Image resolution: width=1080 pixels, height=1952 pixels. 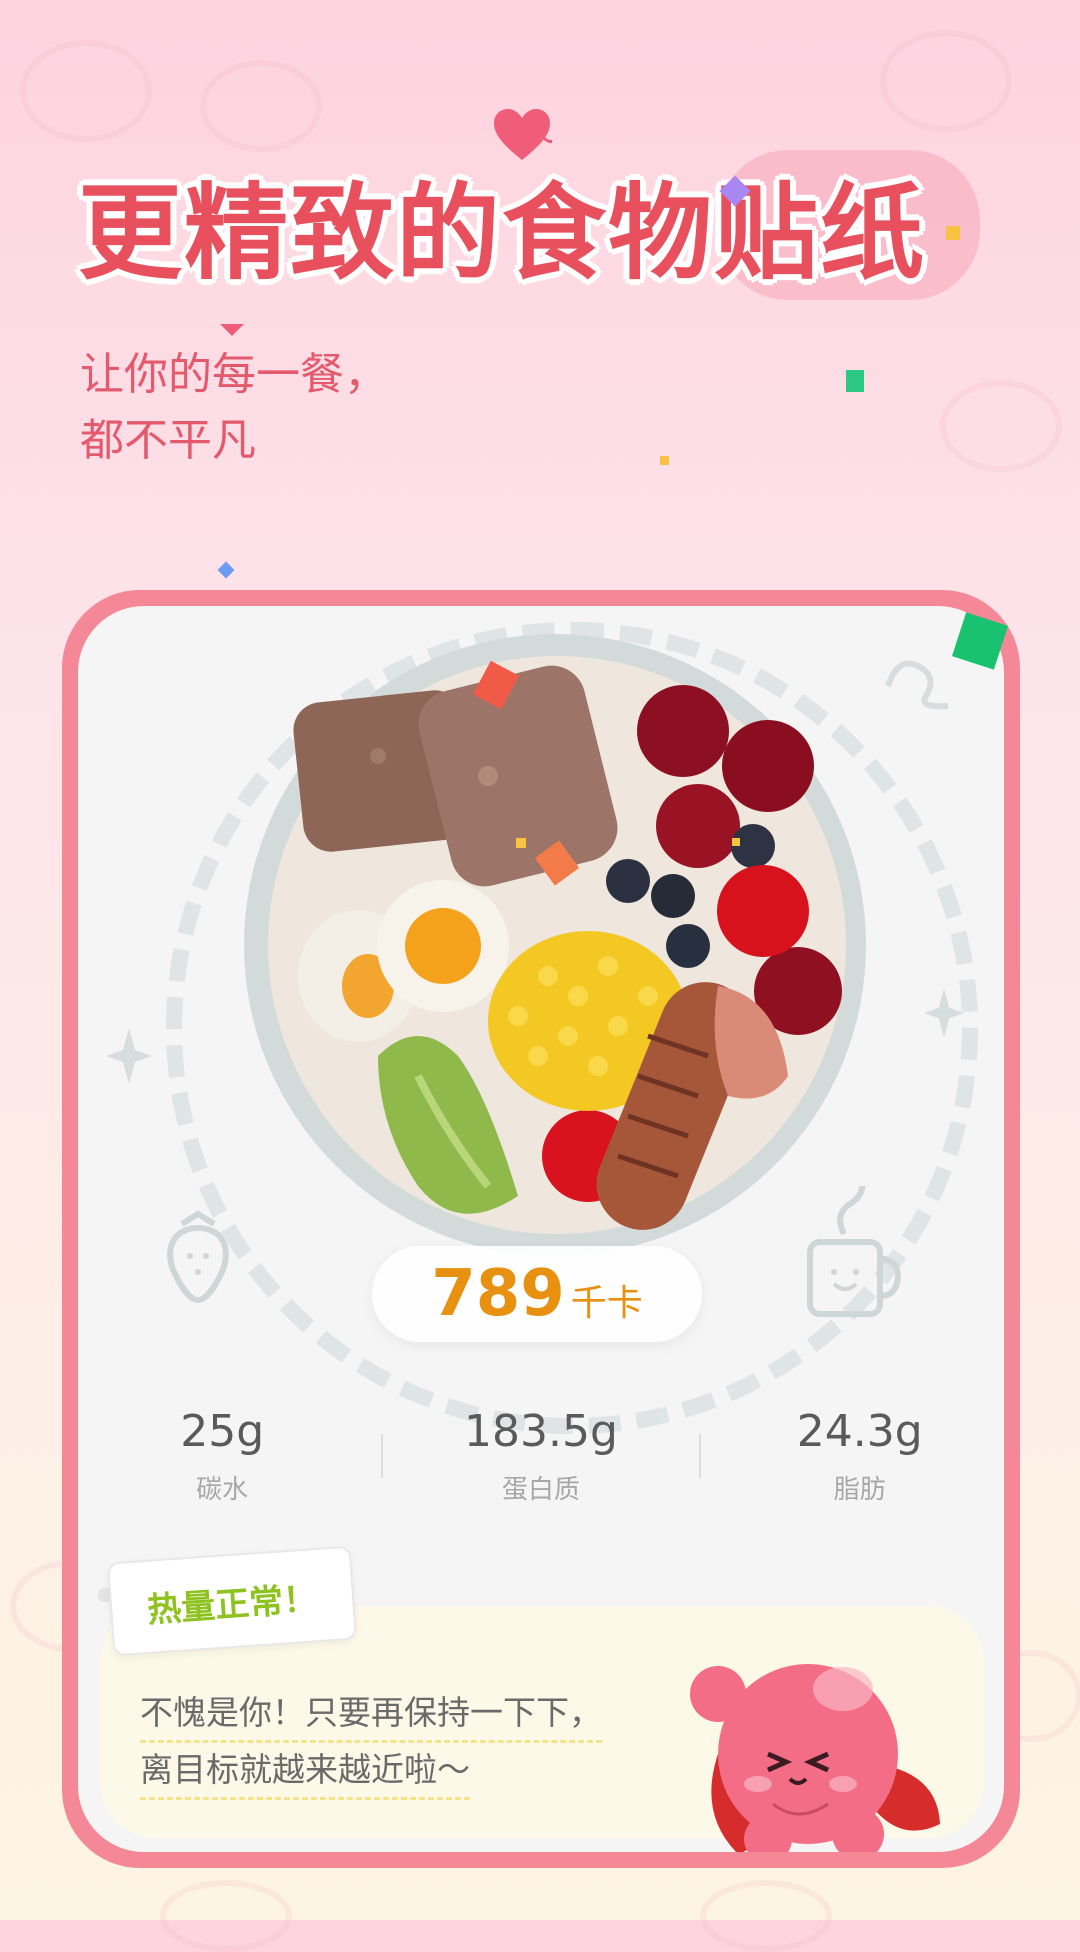 What do you see at coordinates (917, 685) in the screenshot?
I see `doodle-squiggle` at bounding box center [917, 685].